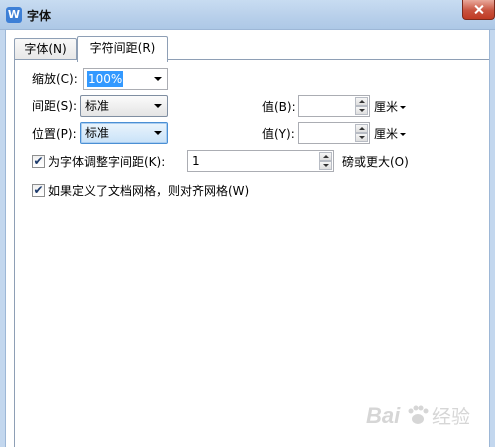  Describe the element at coordinates (124, 133) in the screenshot. I see `position-combobox: 标准` at that location.